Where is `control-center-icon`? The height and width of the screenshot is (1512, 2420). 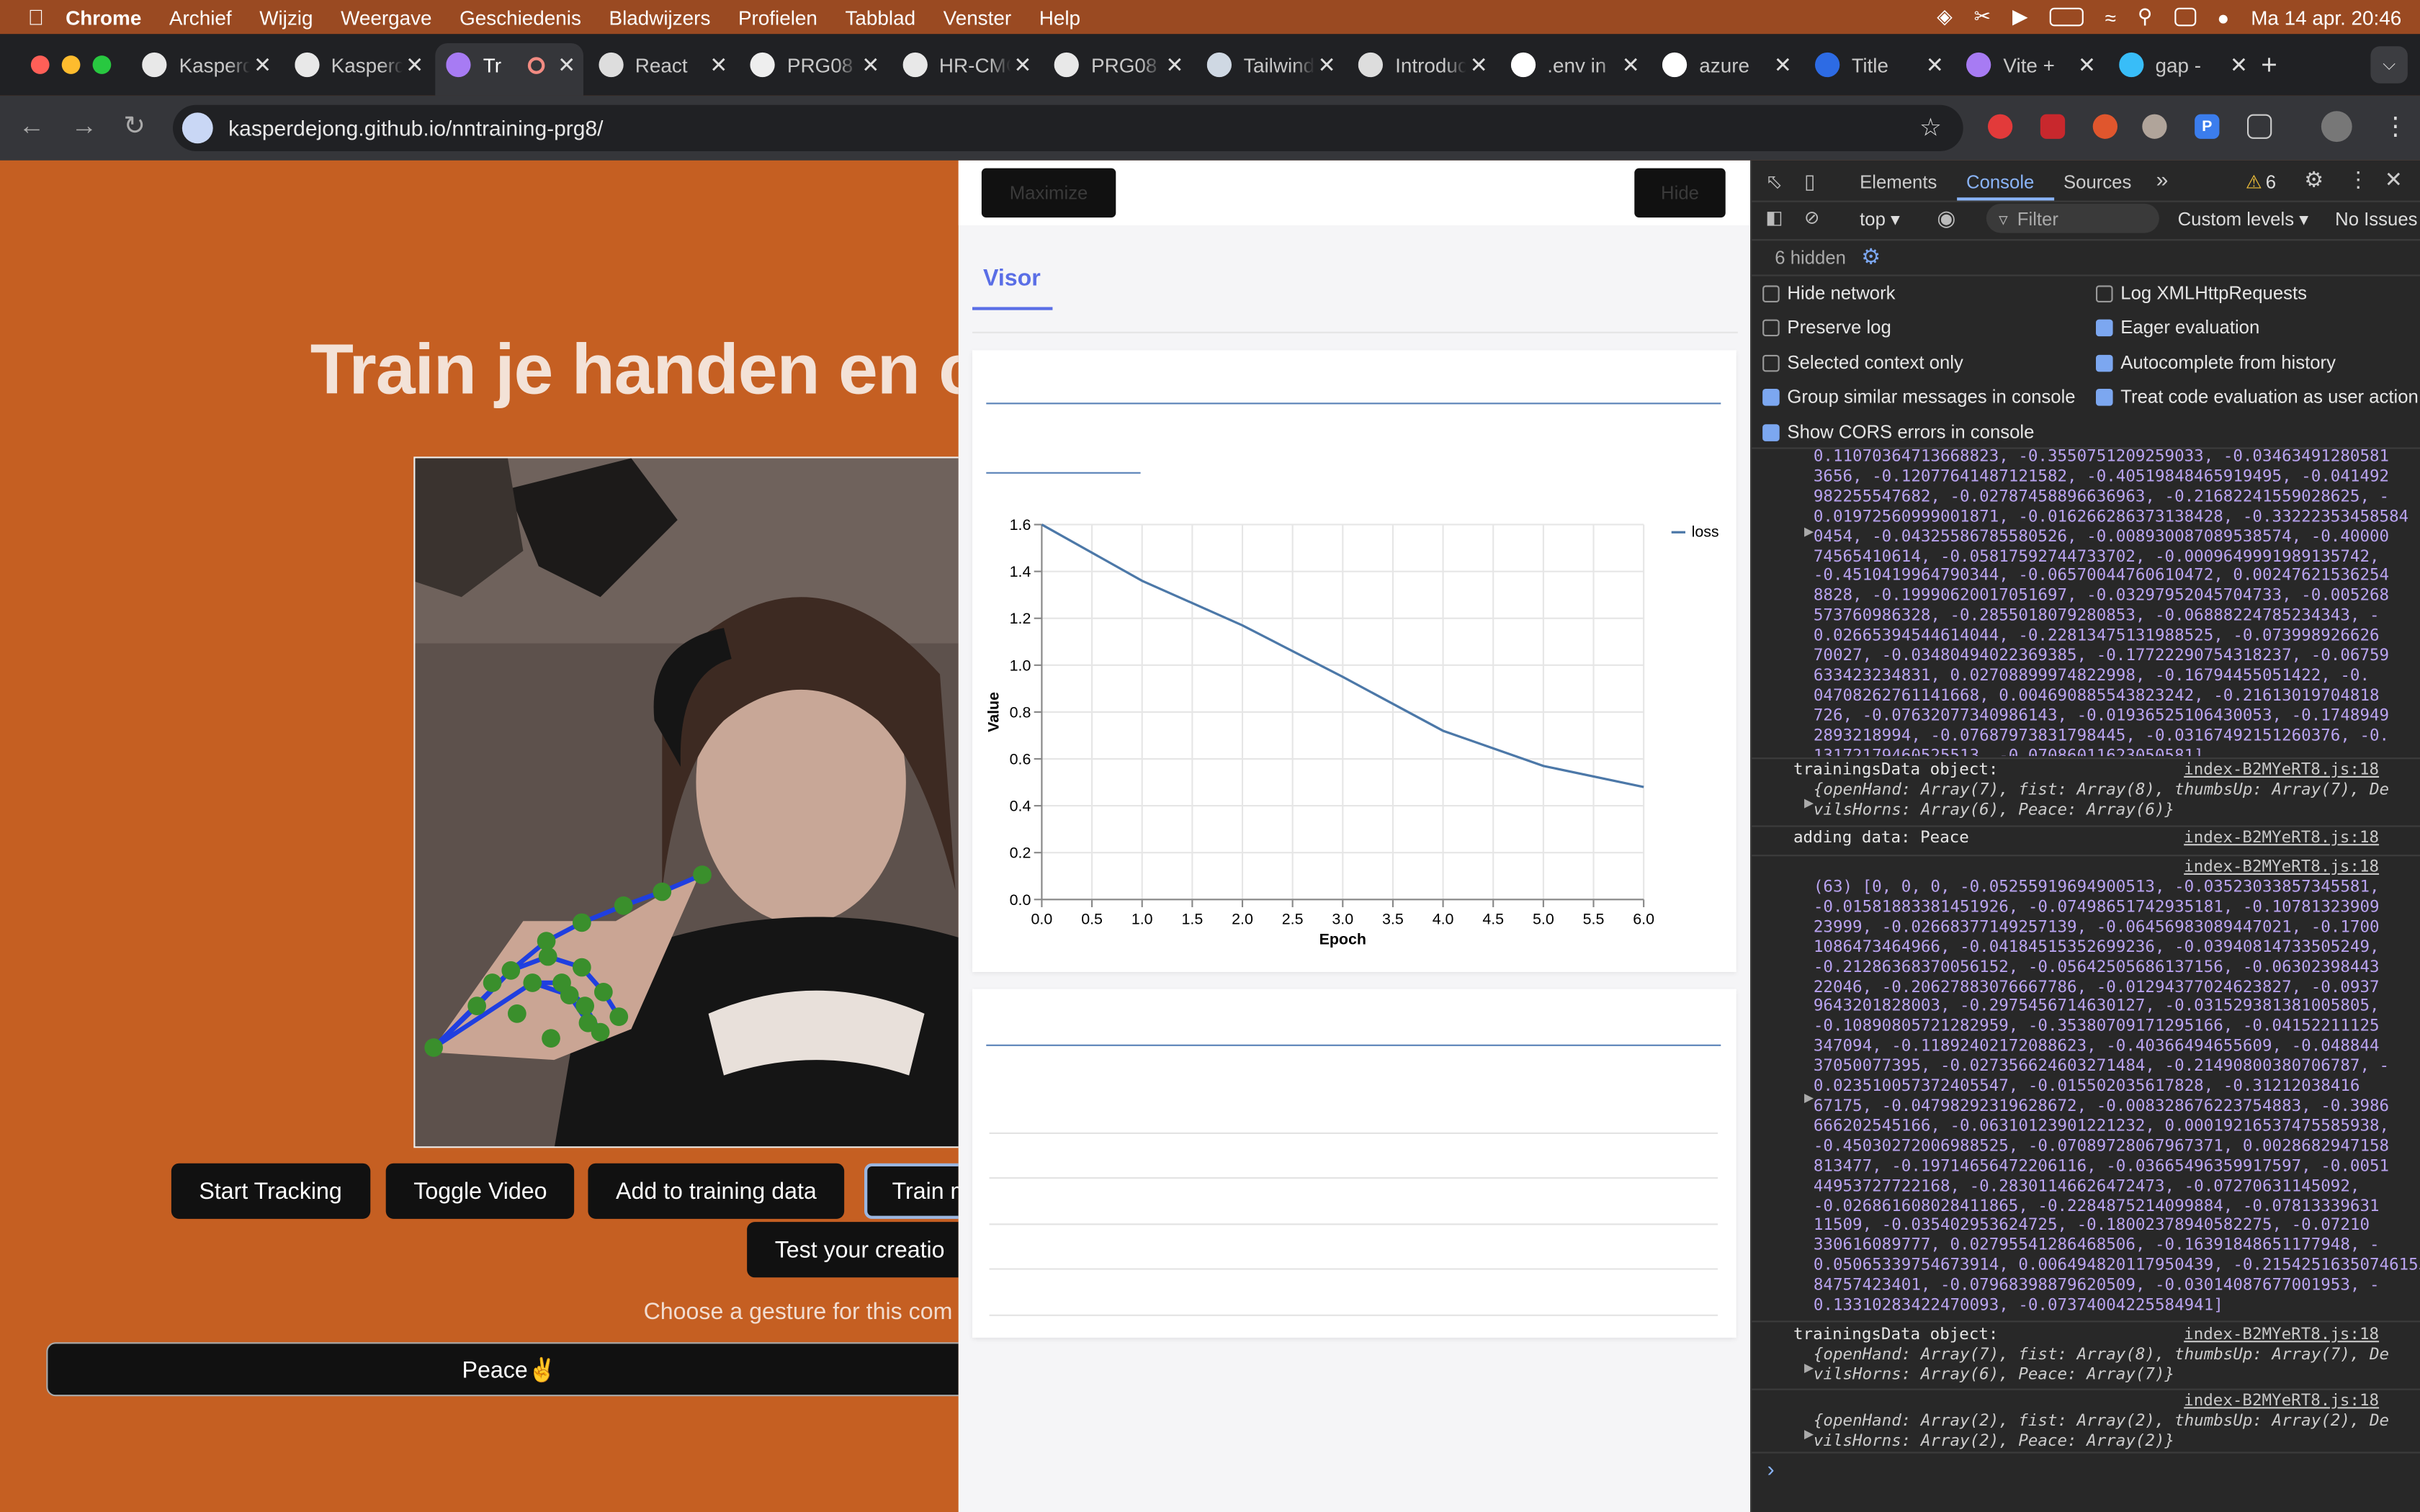 control-center-icon is located at coordinates (2185, 17).